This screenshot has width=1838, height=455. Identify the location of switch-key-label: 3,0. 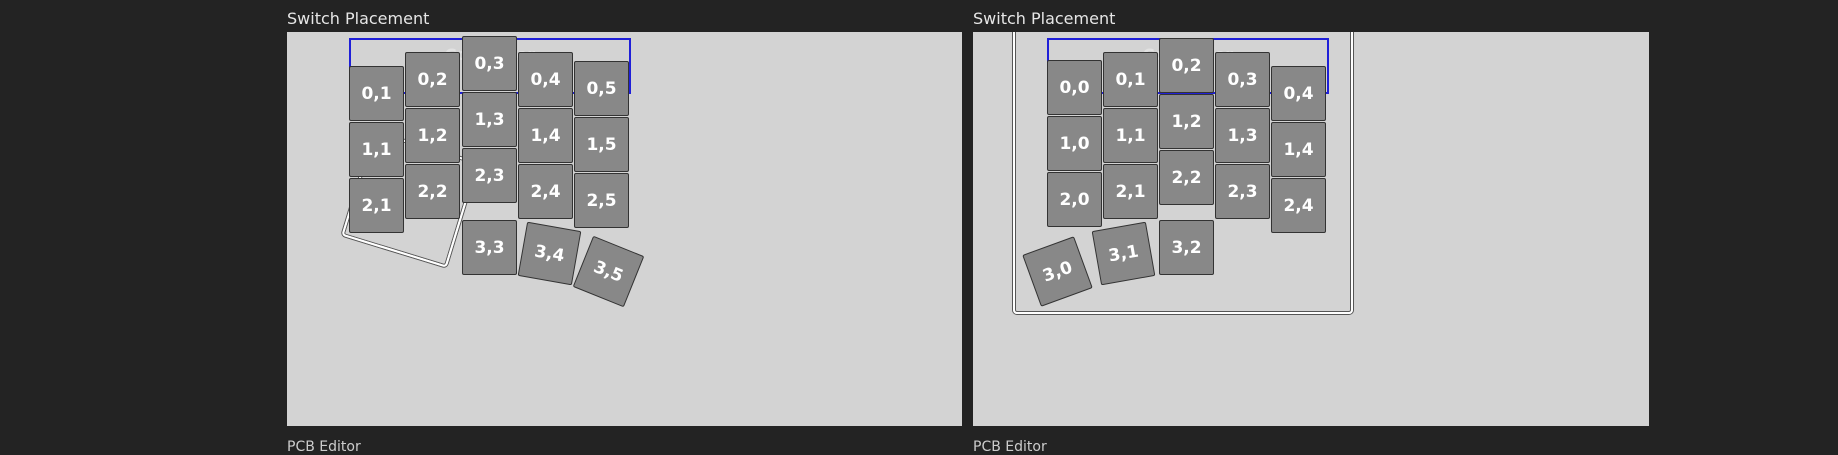
(1057, 271).